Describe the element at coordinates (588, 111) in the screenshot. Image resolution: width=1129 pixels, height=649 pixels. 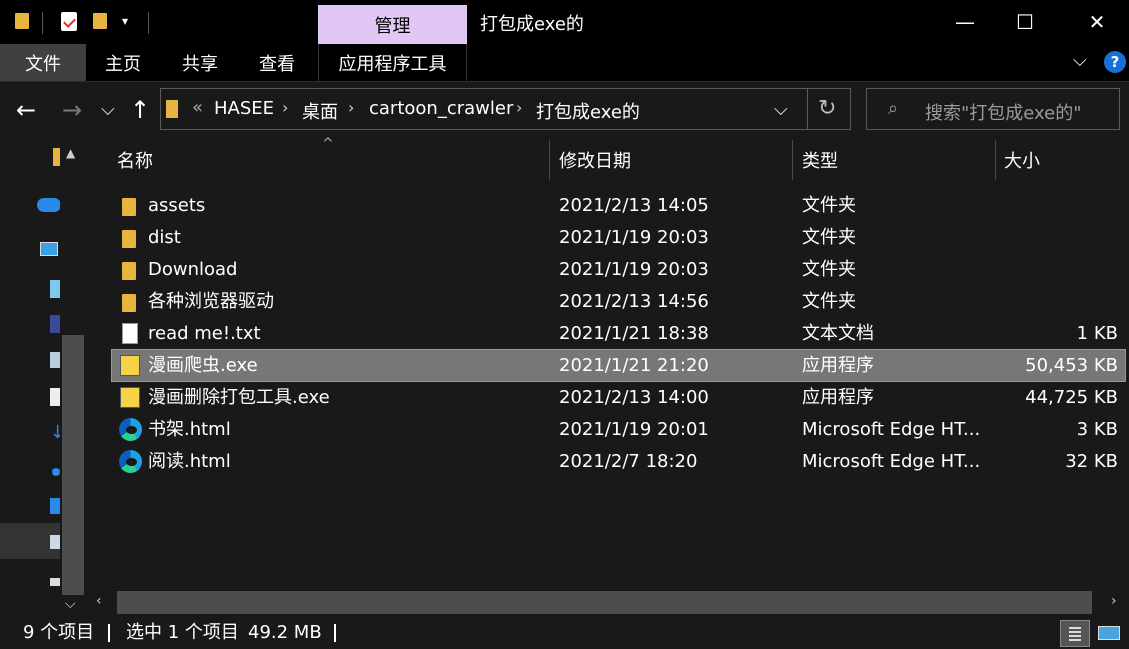
I see `crumb-current-folder: 打包成exe的` at that location.